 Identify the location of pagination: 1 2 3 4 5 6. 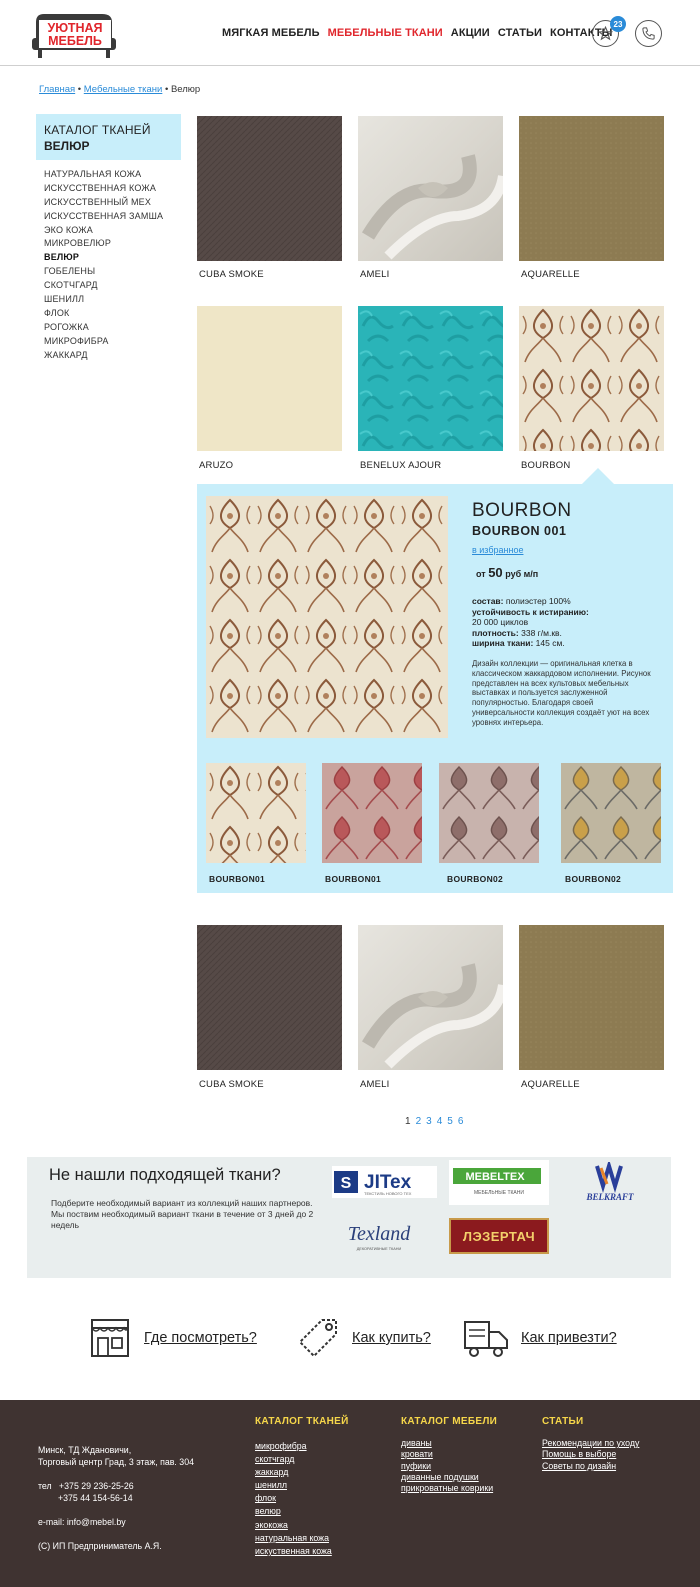
(434, 1121).